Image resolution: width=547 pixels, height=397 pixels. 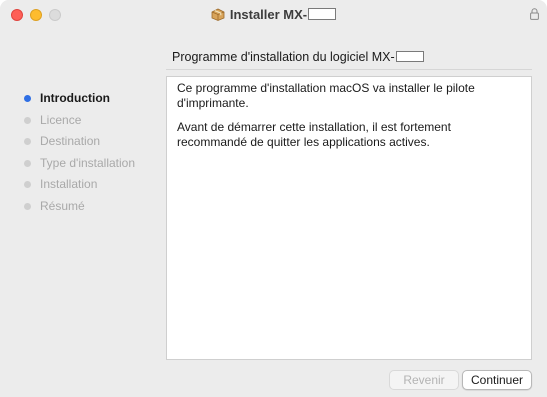 What do you see at coordinates (268, 14) in the screenshot?
I see `window-title-text: Installer MX-` at bounding box center [268, 14].